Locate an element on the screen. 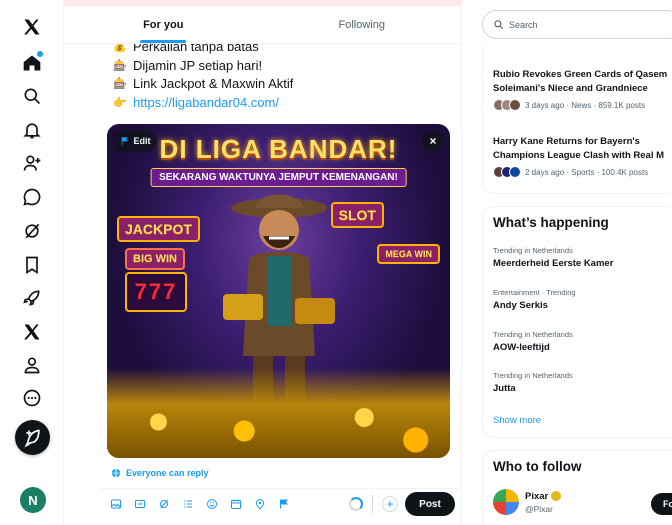 Image resolution: width=672 pixels, height=525 pixels. trend-name: AOW-leeftijd is located at coordinates (521, 347).